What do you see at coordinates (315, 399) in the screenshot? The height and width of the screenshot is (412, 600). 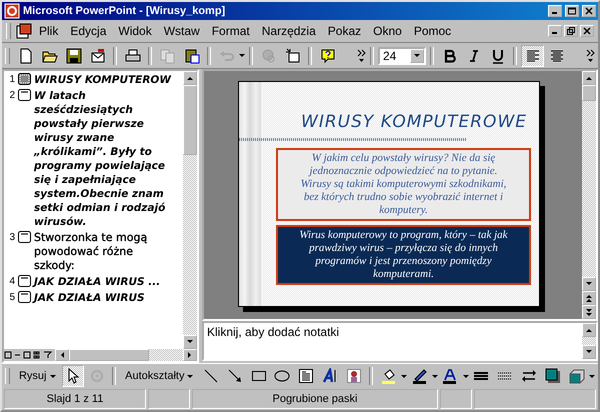 I see `design-name: Pogrubione paski` at bounding box center [315, 399].